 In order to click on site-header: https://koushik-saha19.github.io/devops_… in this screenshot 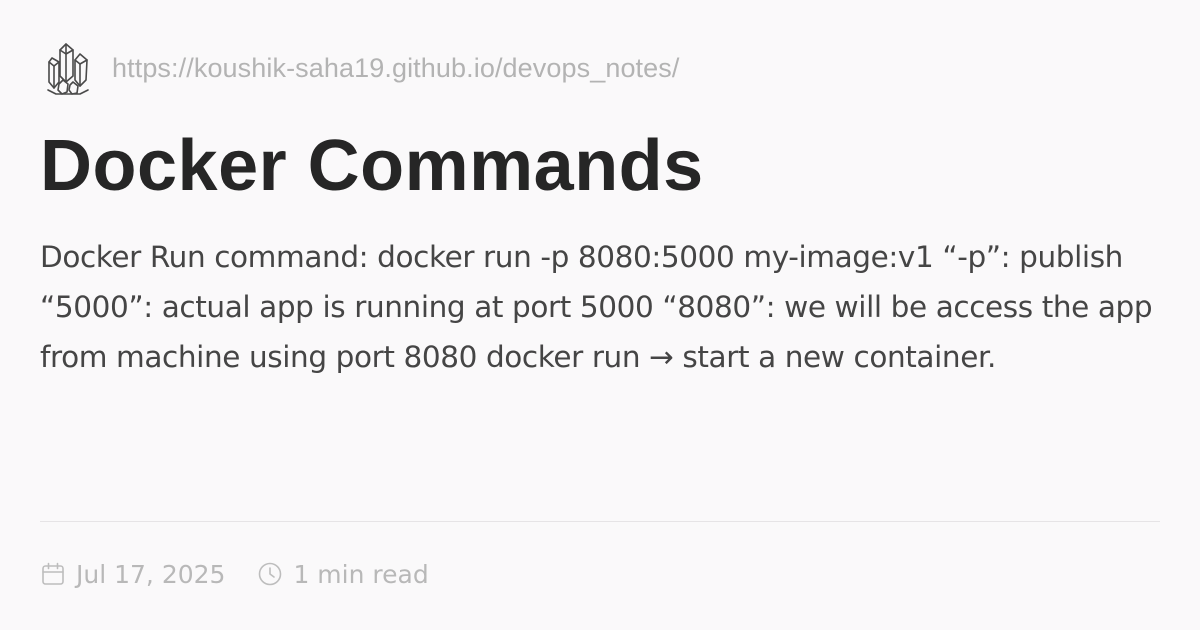, I will do `click(362, 68)`.